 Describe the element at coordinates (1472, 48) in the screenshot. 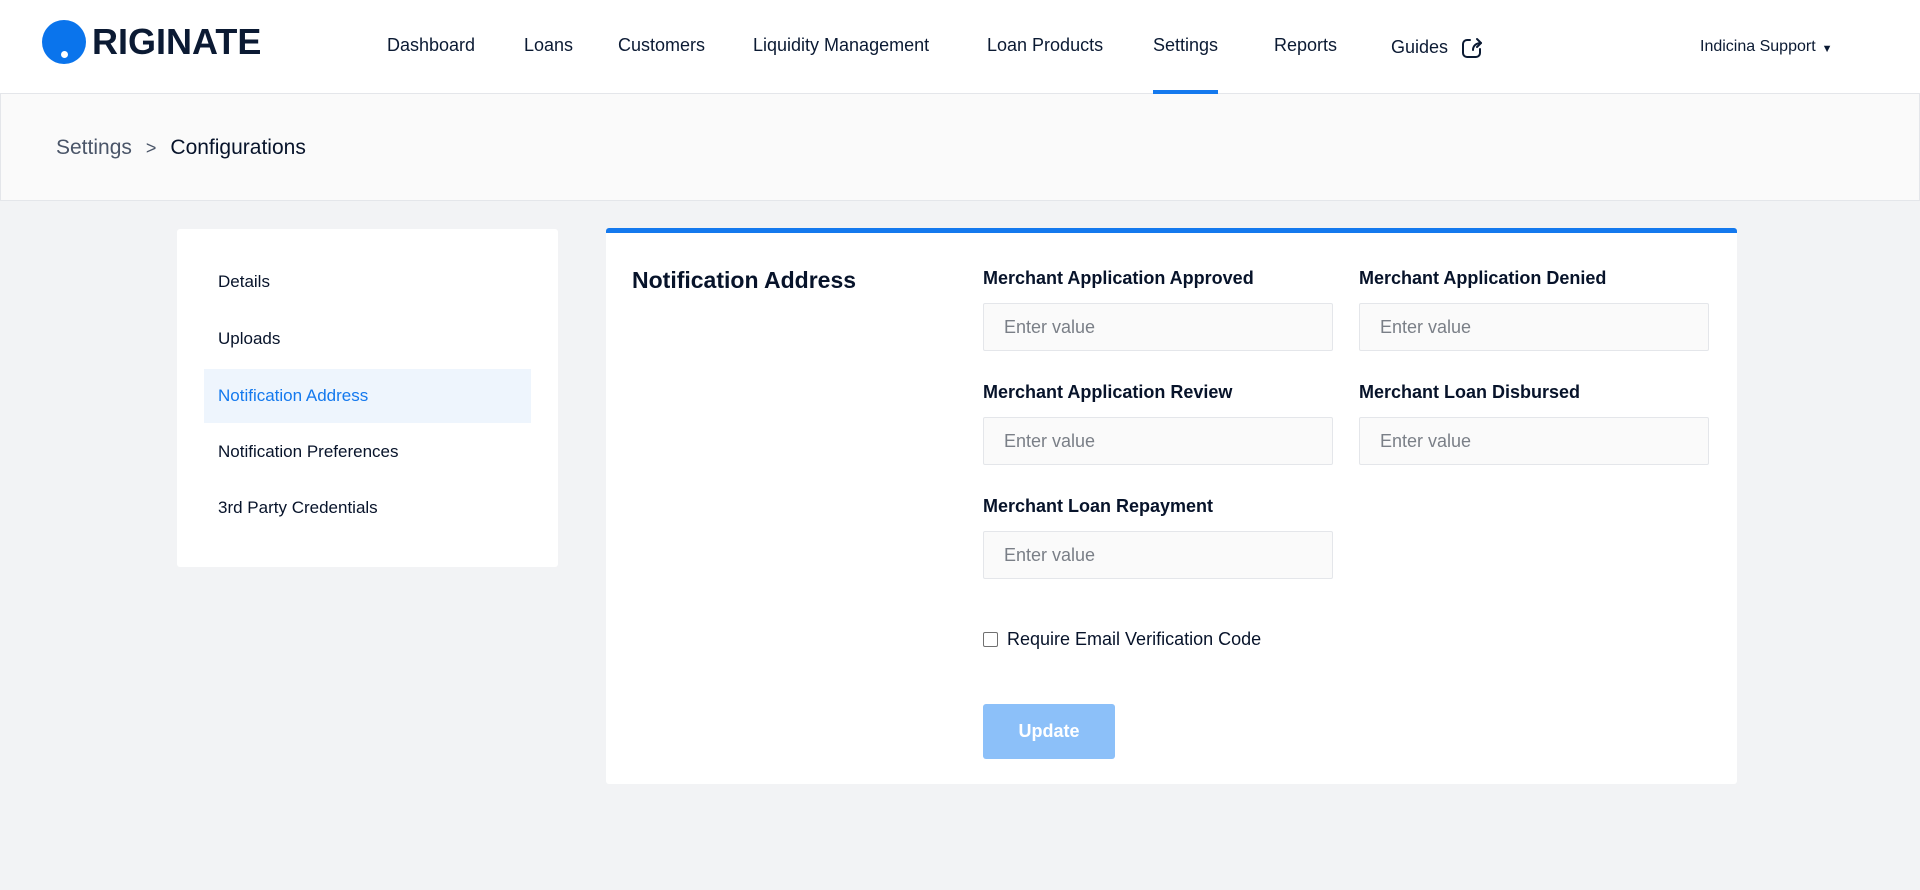

I see `external-link-icon` at that location.